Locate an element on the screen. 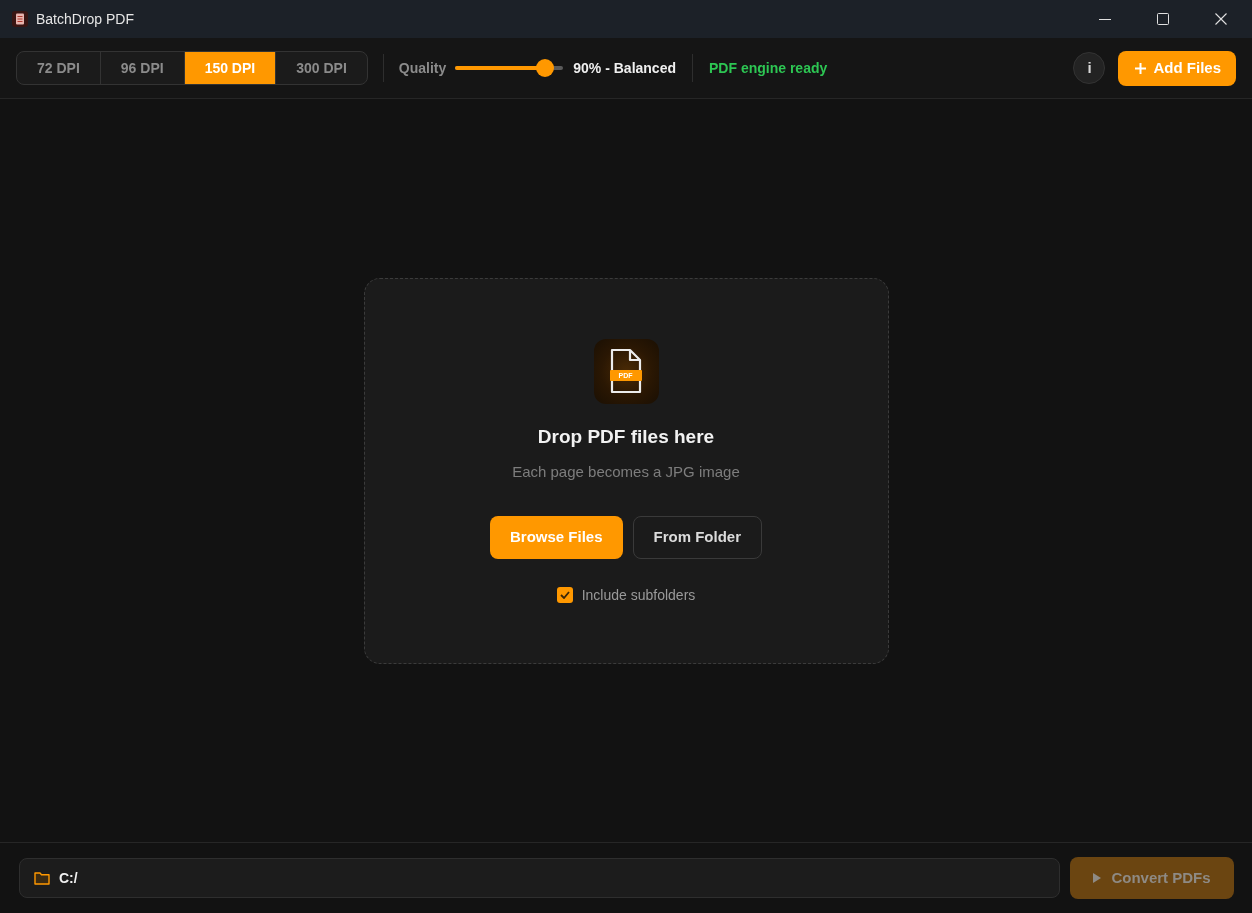 The image size is (1252, 913). subfolders-checkbox is located at coordinates (564, 595).